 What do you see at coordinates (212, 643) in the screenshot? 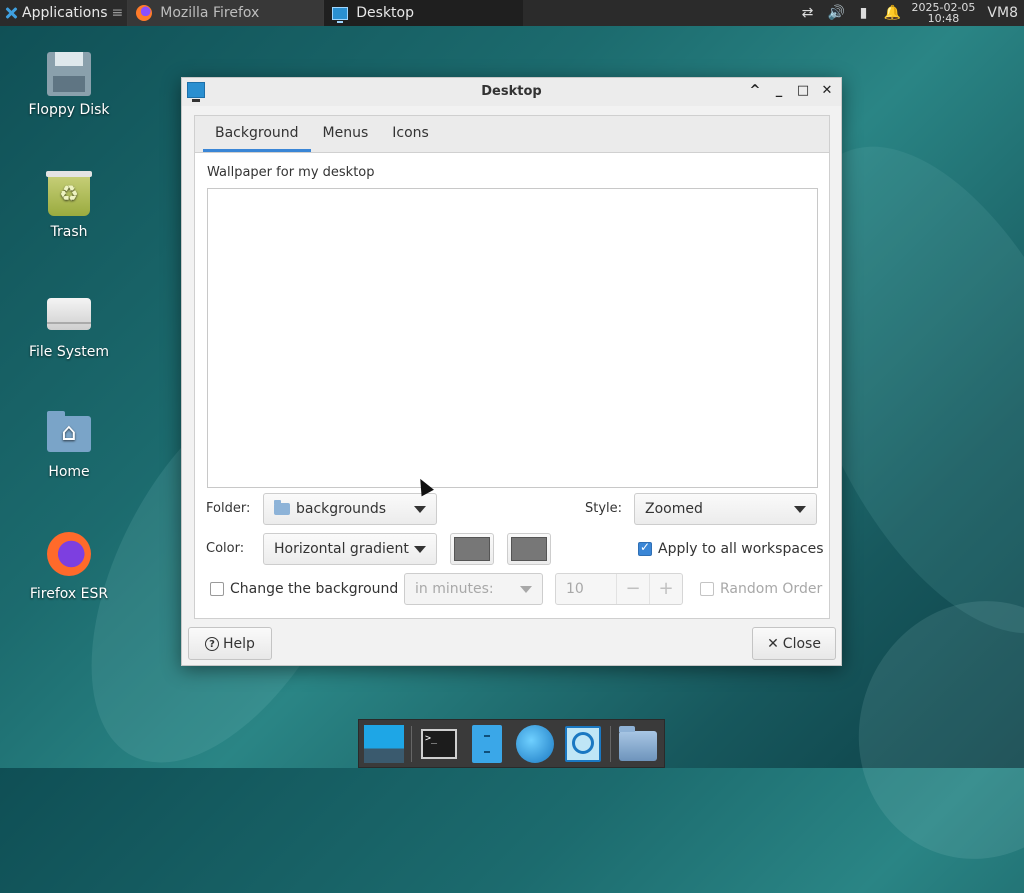
I see `help-icon: ?` at bounding box center [212, 643].